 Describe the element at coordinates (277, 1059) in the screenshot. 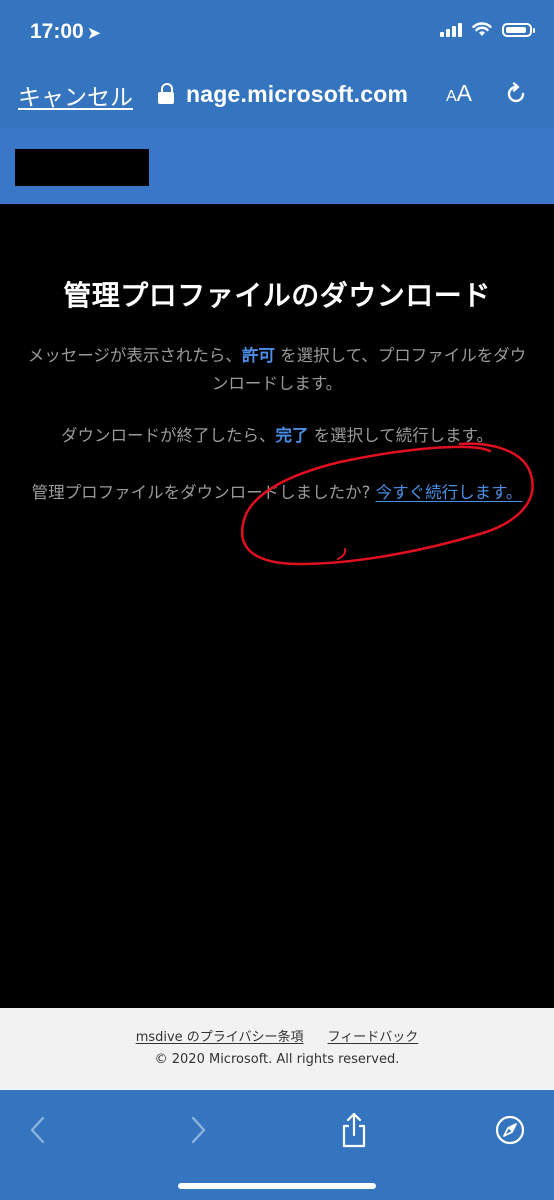

I see `copyright-text: © 2020 Microsoft. All rights reserved.` at that location.